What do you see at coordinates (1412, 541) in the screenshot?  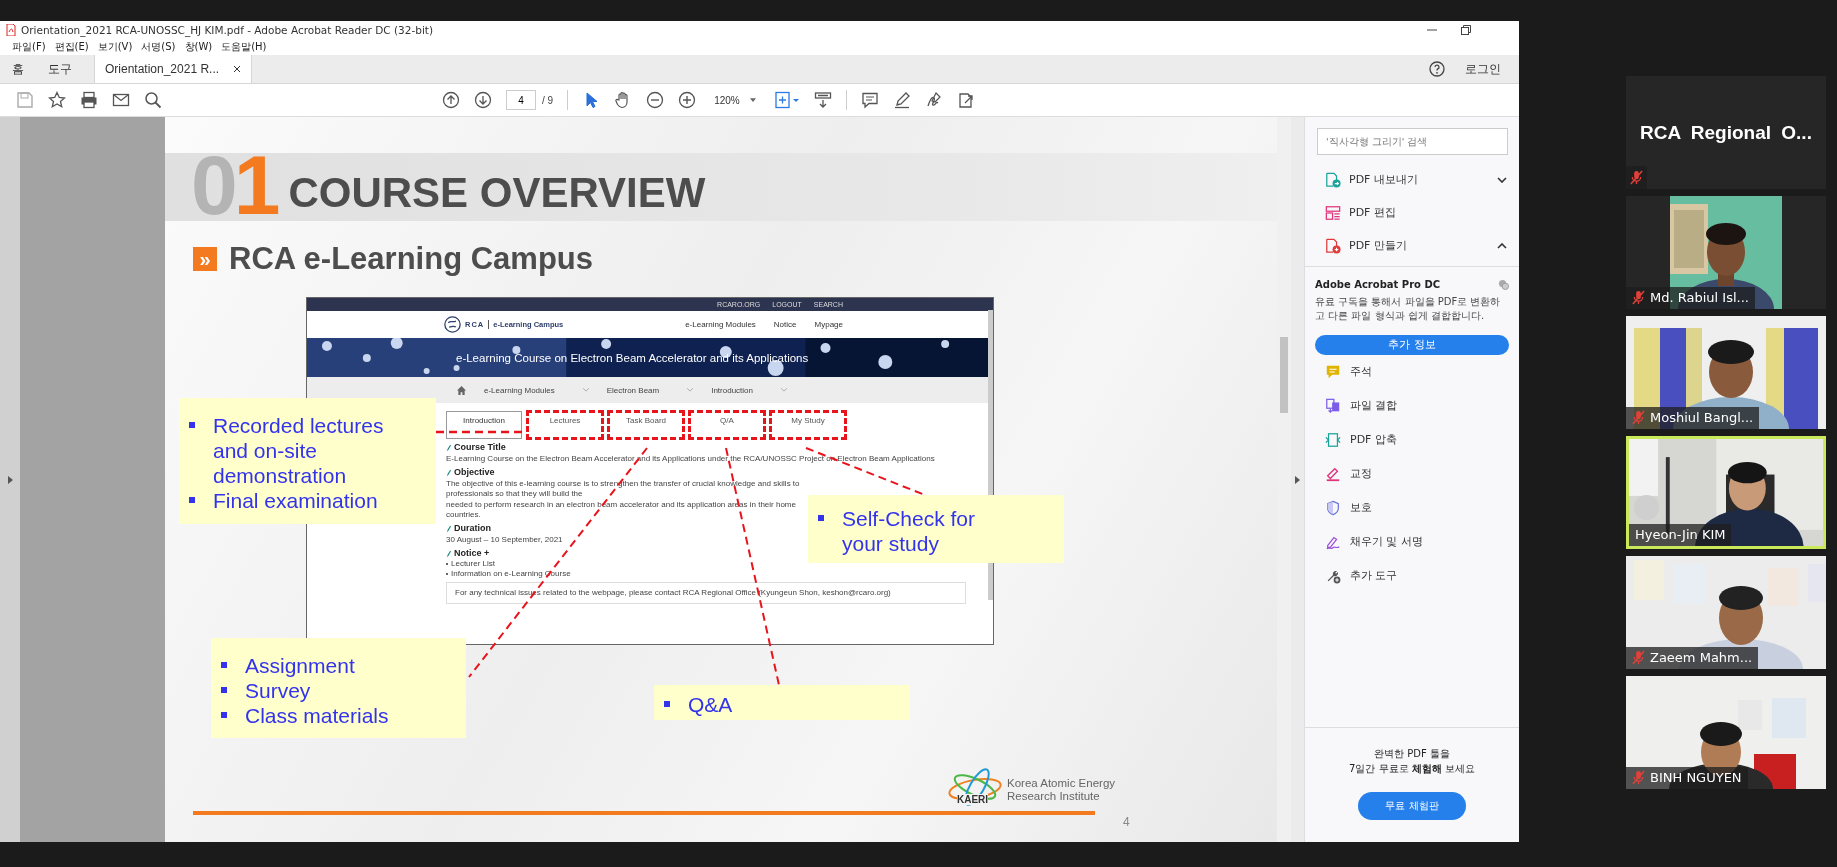 I see `tool-item: 채우기 및 서명` at bounding box center [1412, 541].